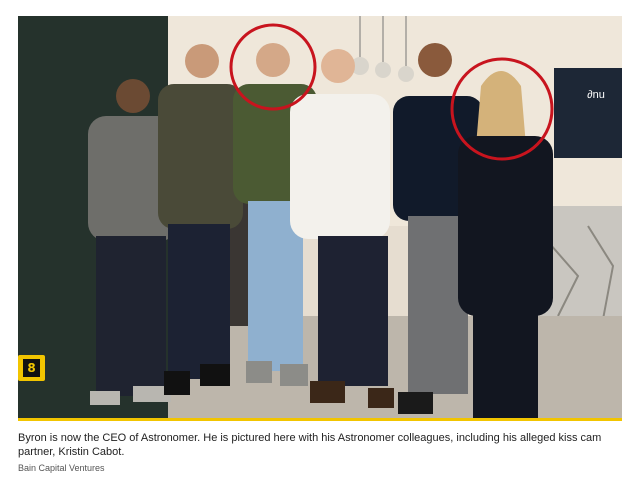 This screenshot has width=640, height=480. I want to click on badge-label: 8, so click(31, 368).